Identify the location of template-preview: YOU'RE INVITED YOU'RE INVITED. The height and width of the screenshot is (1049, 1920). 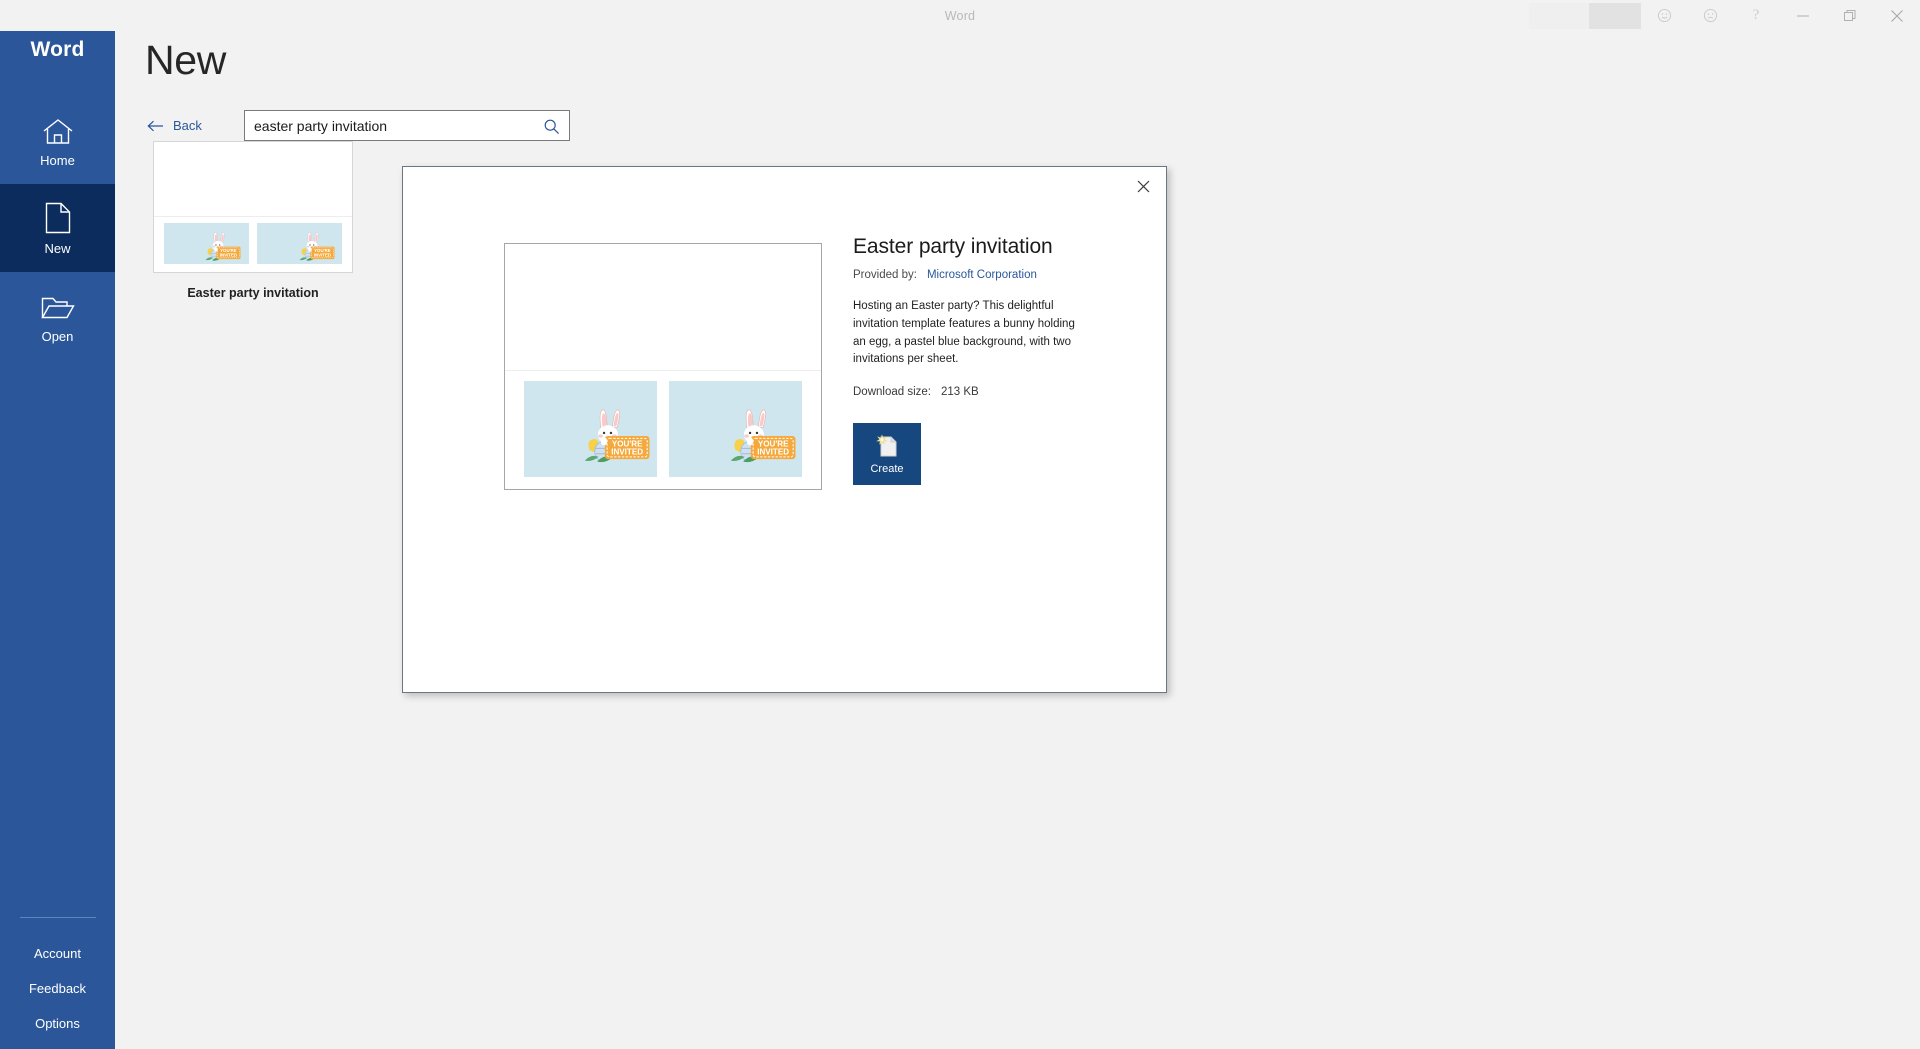
(663, 366).